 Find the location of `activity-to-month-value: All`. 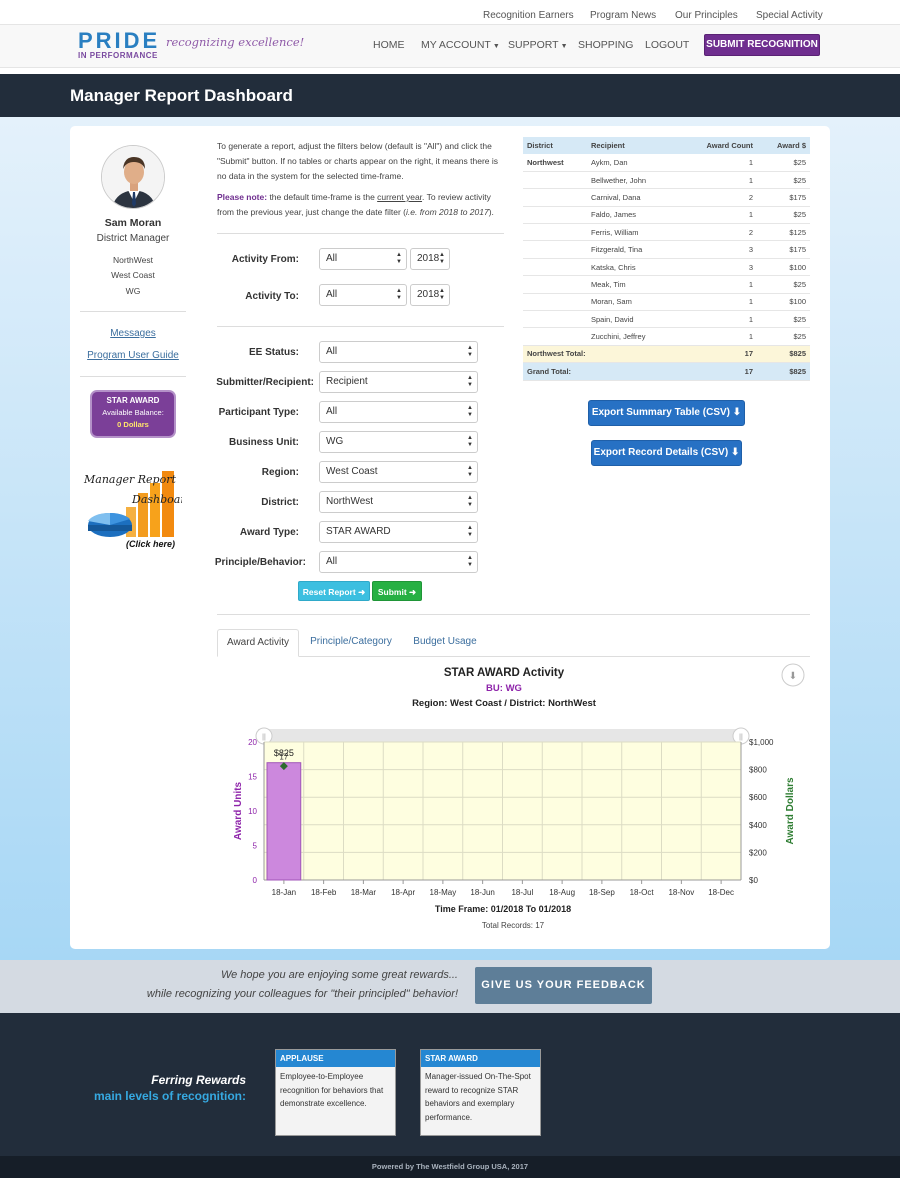

activity-to-month-value: All is located at coordinates (332, 294).